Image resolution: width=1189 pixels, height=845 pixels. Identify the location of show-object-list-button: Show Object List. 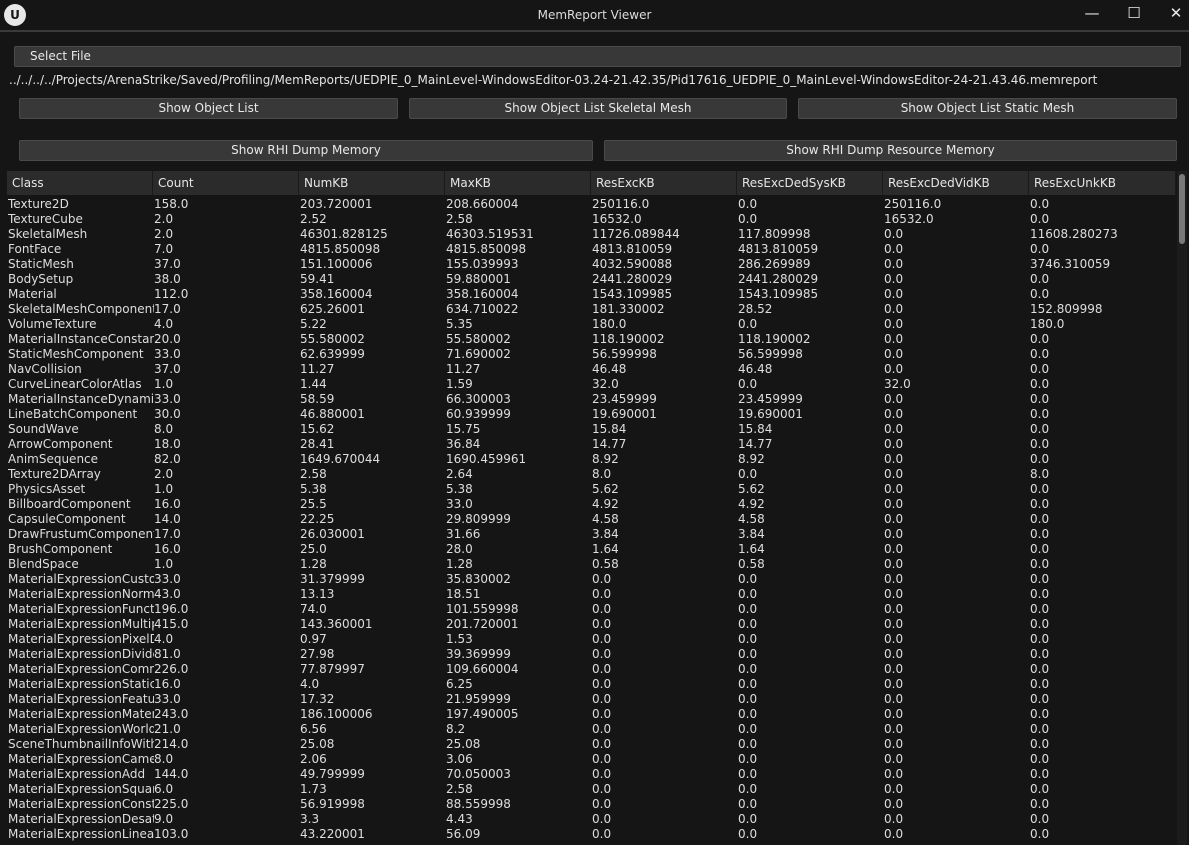
(208, 108).